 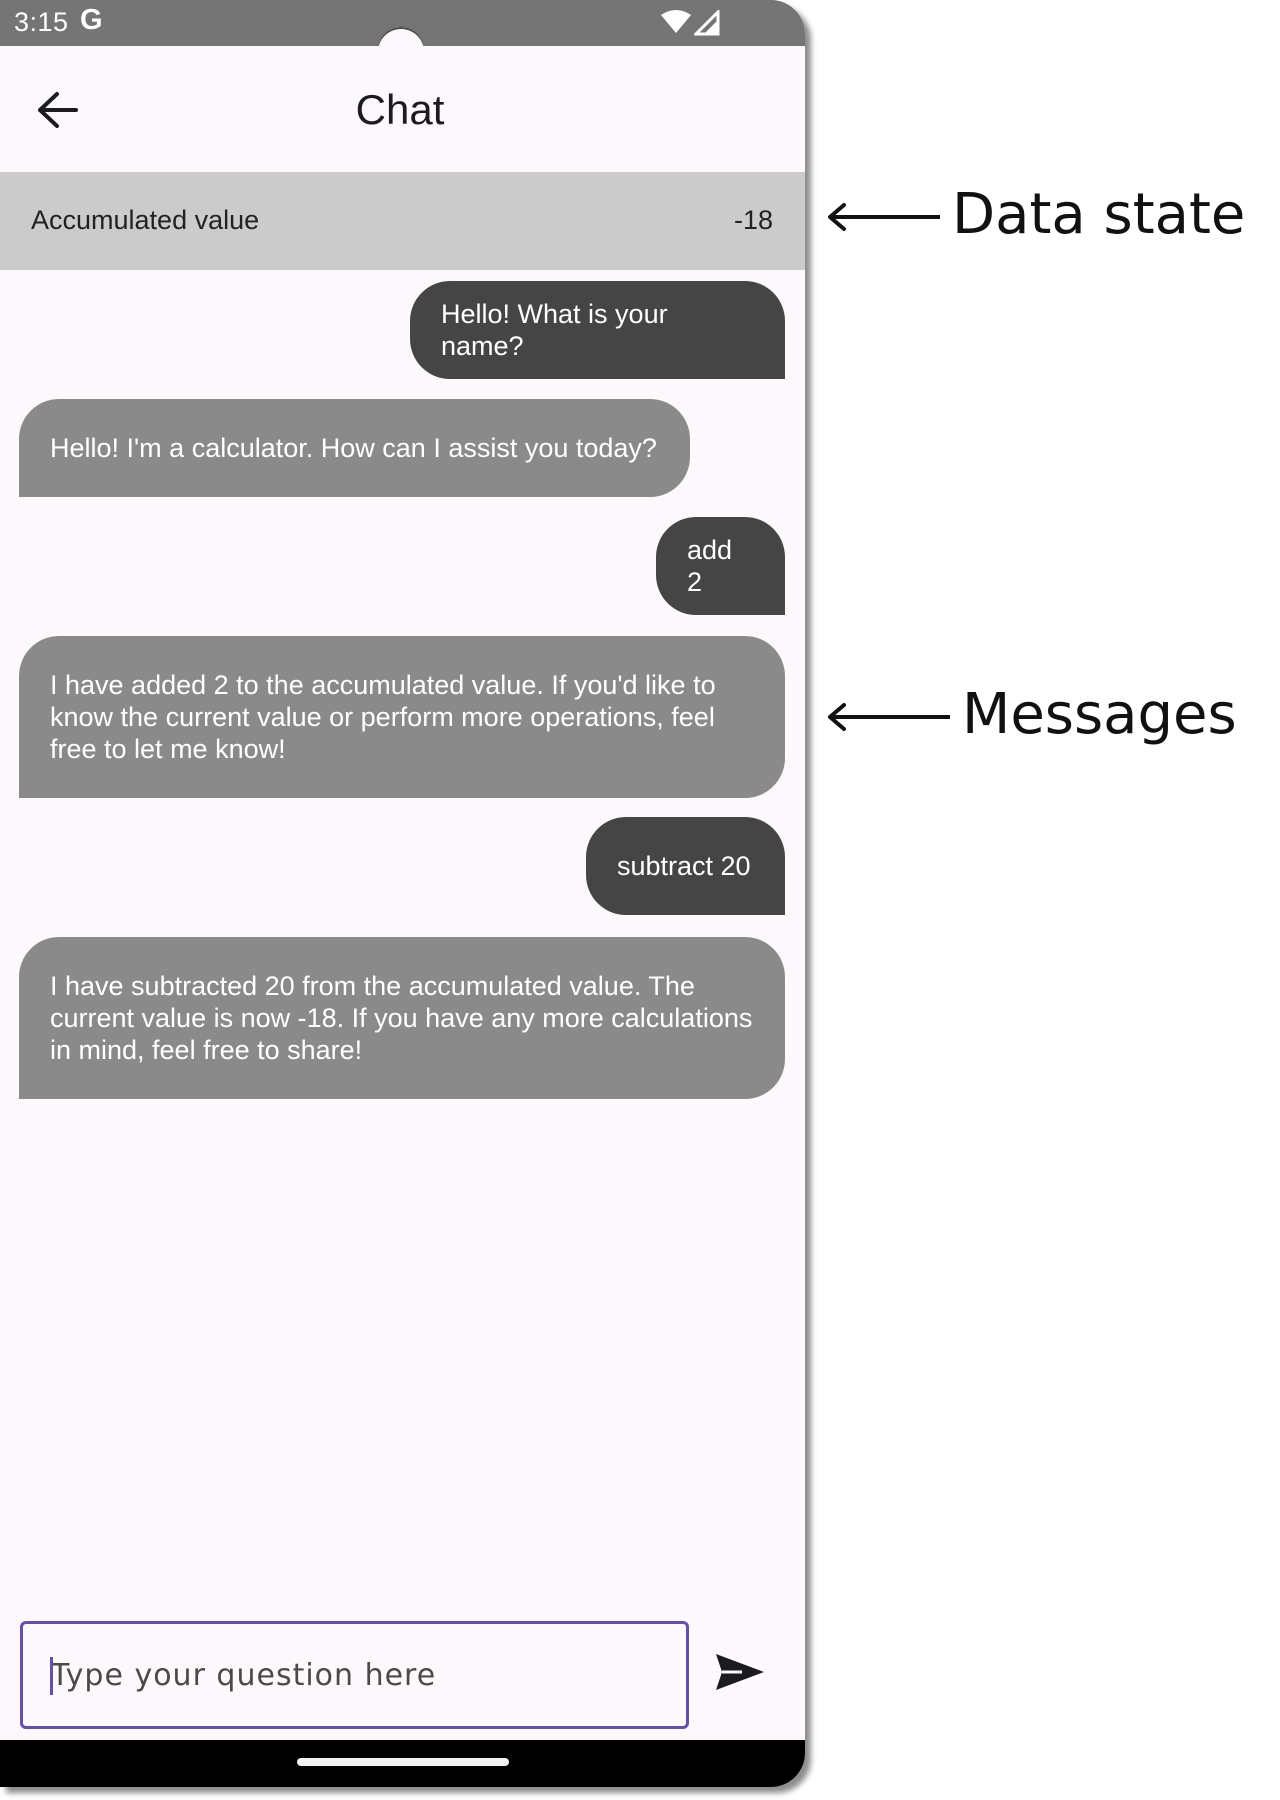 I want to click on message-text: Hello! What is your name?, so click(x=554, y=330).